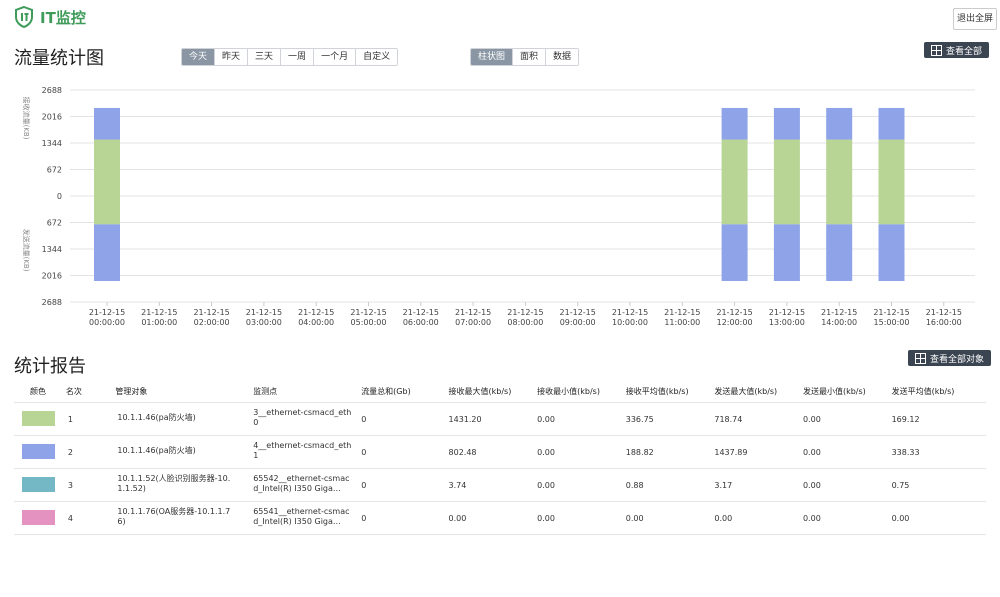  I want to click on send-avg-cell: 0.75, so click(936, 485).